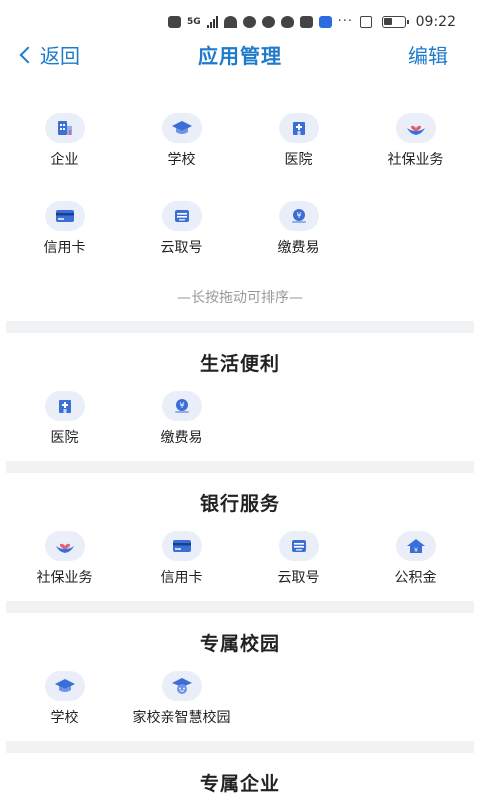 This screenshot has width=480, height=800. I want to click on chat-icon, so click(249, 21).